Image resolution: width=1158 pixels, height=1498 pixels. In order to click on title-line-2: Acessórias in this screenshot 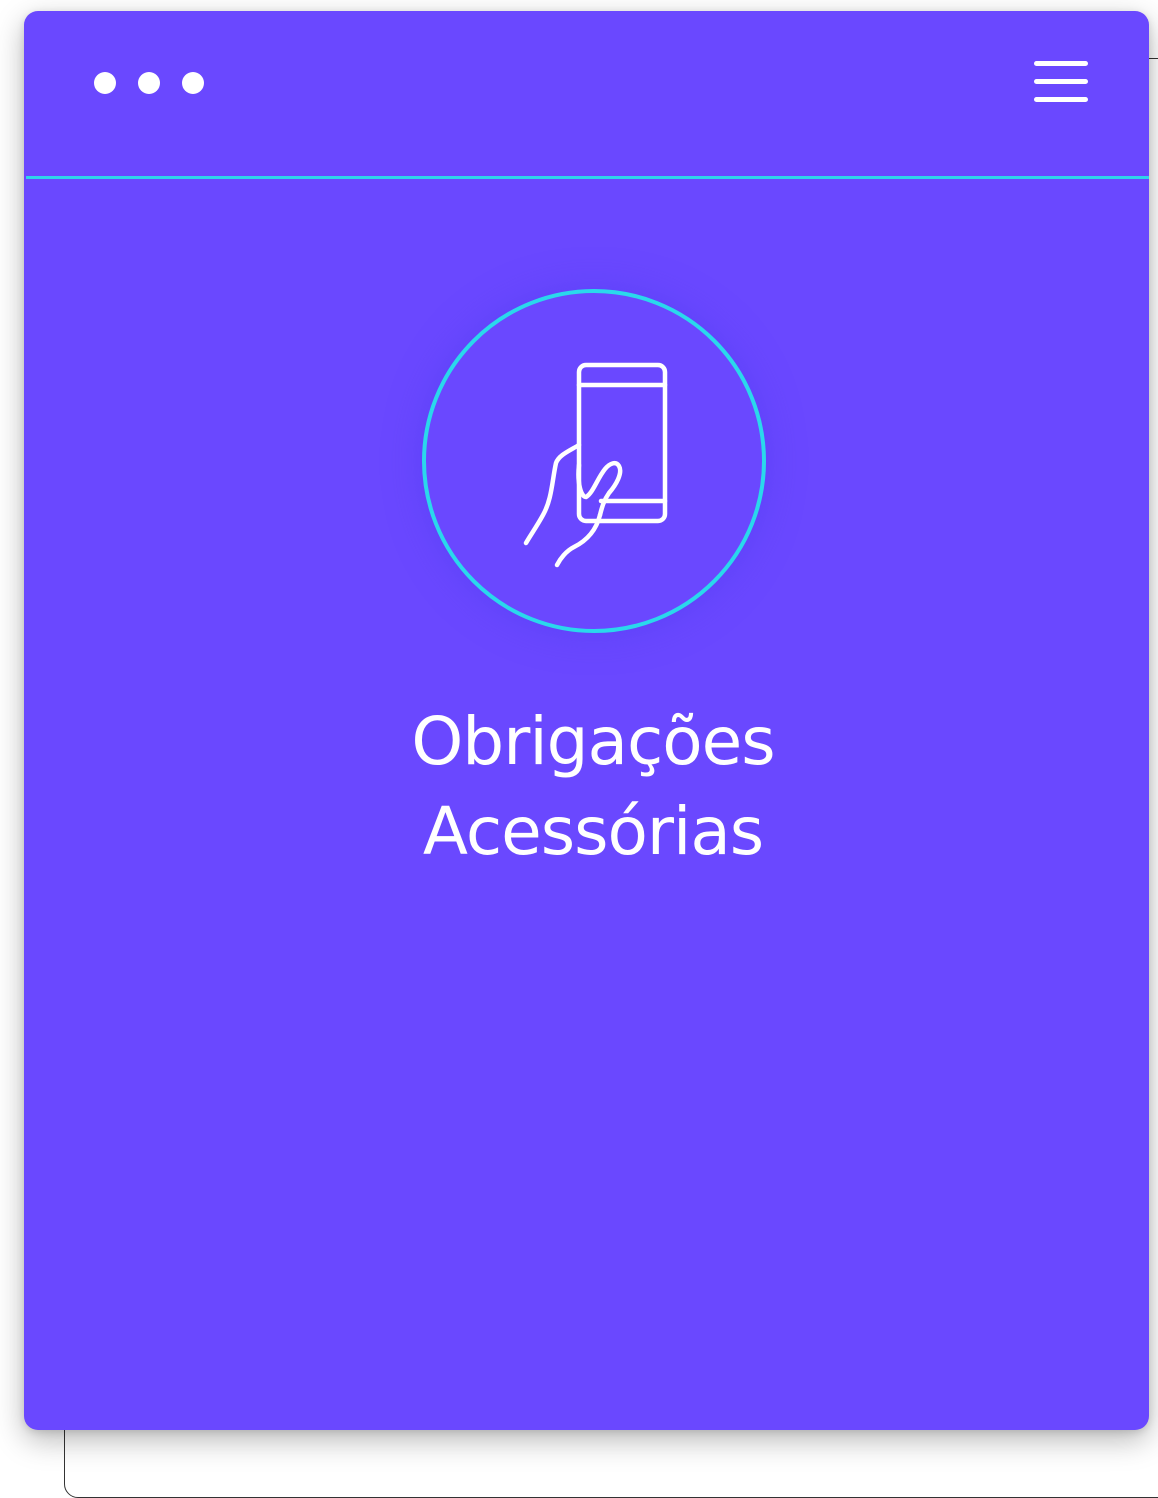, I will do `click(593, 831)`.